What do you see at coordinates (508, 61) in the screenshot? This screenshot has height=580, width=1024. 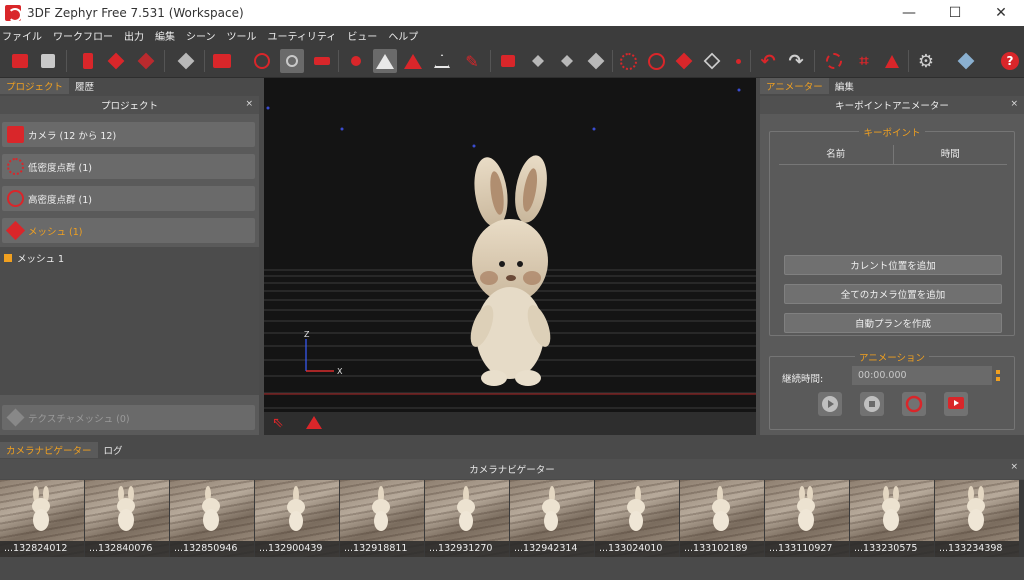 I see `video-camera-icon` at bounding box center [508, 61].